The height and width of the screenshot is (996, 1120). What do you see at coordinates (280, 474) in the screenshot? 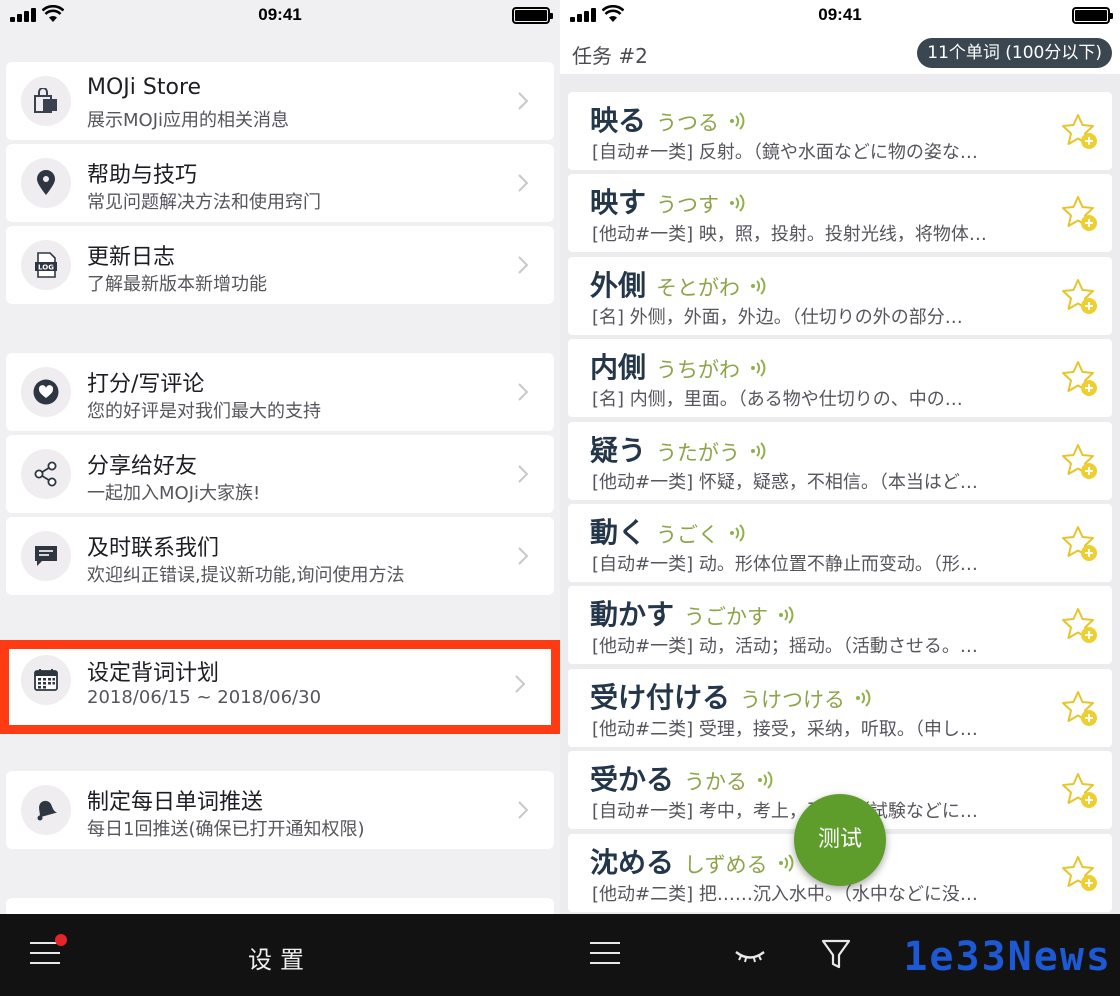
I see `menu-item-share: 分享给好友 一起加入MOJi大家族!` at bounding box center [280, 474].